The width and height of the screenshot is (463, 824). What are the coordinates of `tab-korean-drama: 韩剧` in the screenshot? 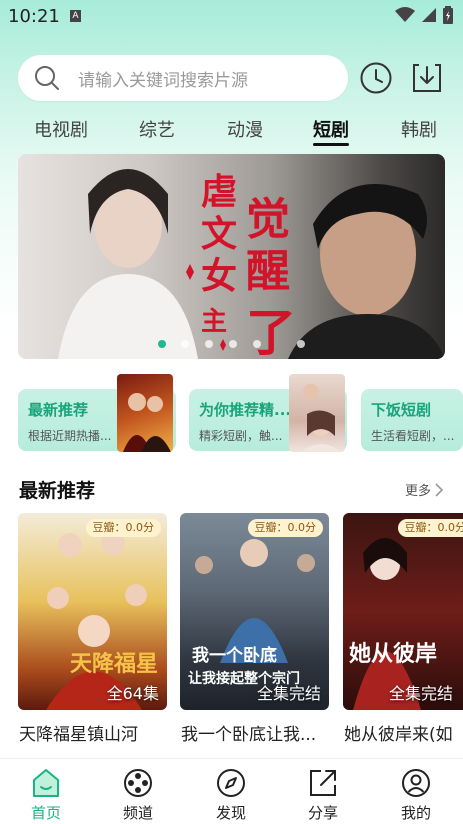 It's located at (419, 129).